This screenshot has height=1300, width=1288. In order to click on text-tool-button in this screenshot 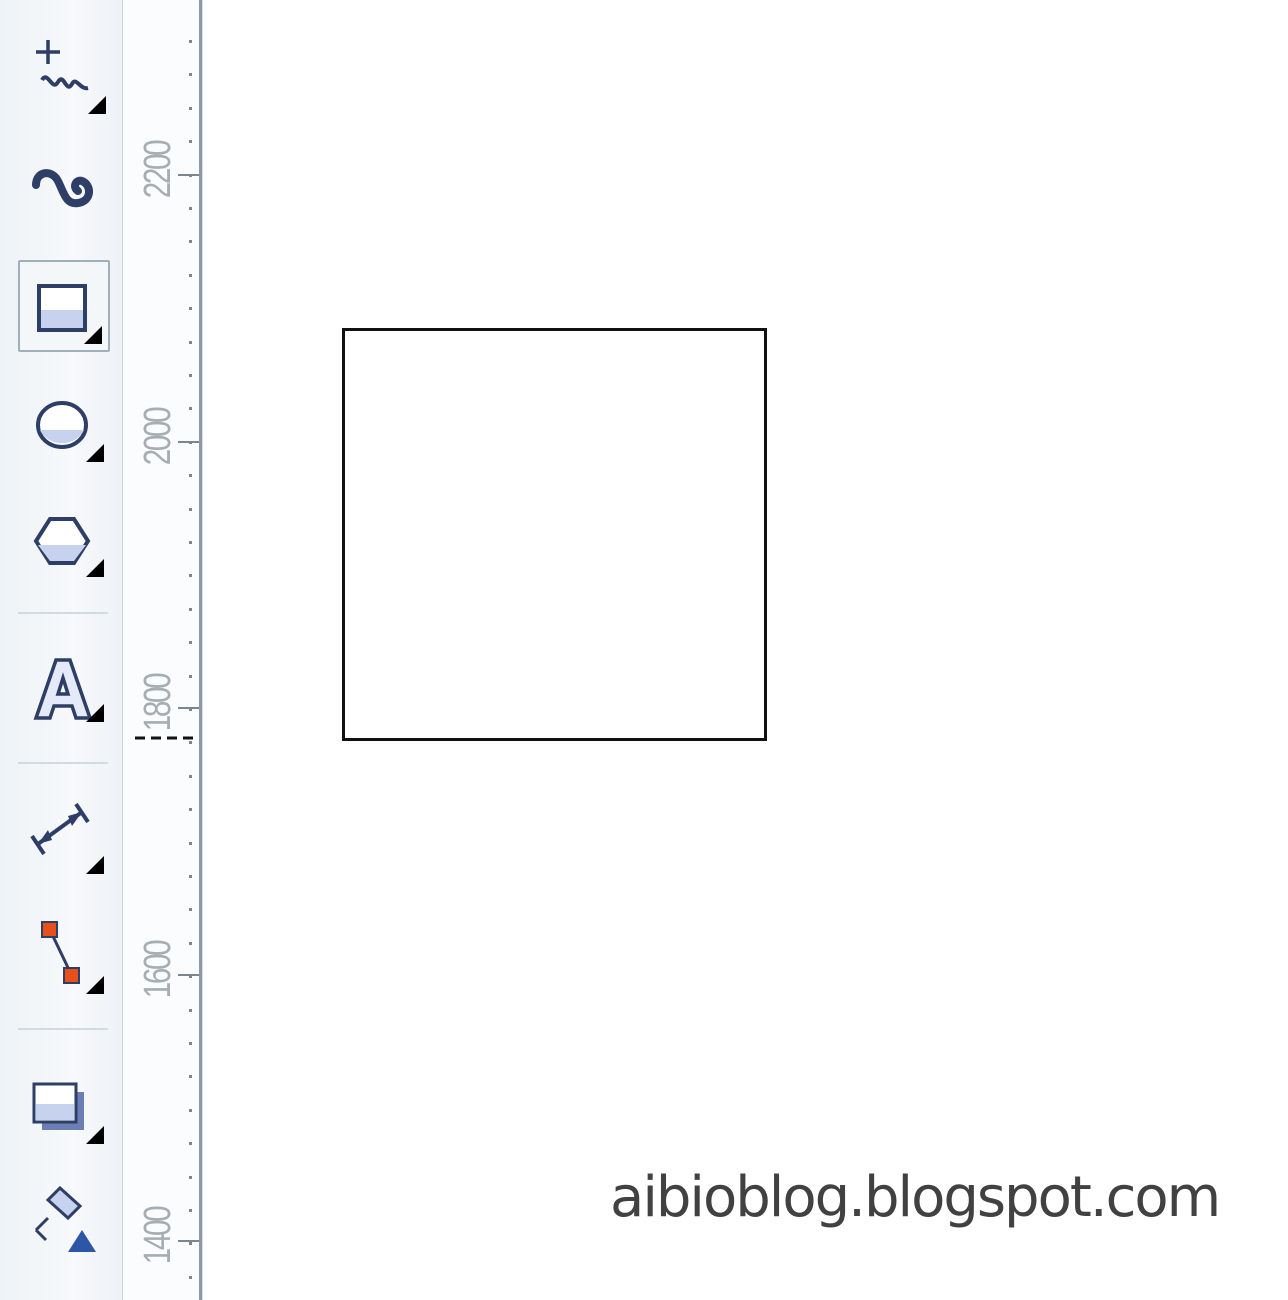, I will do `click(64, 686)`.